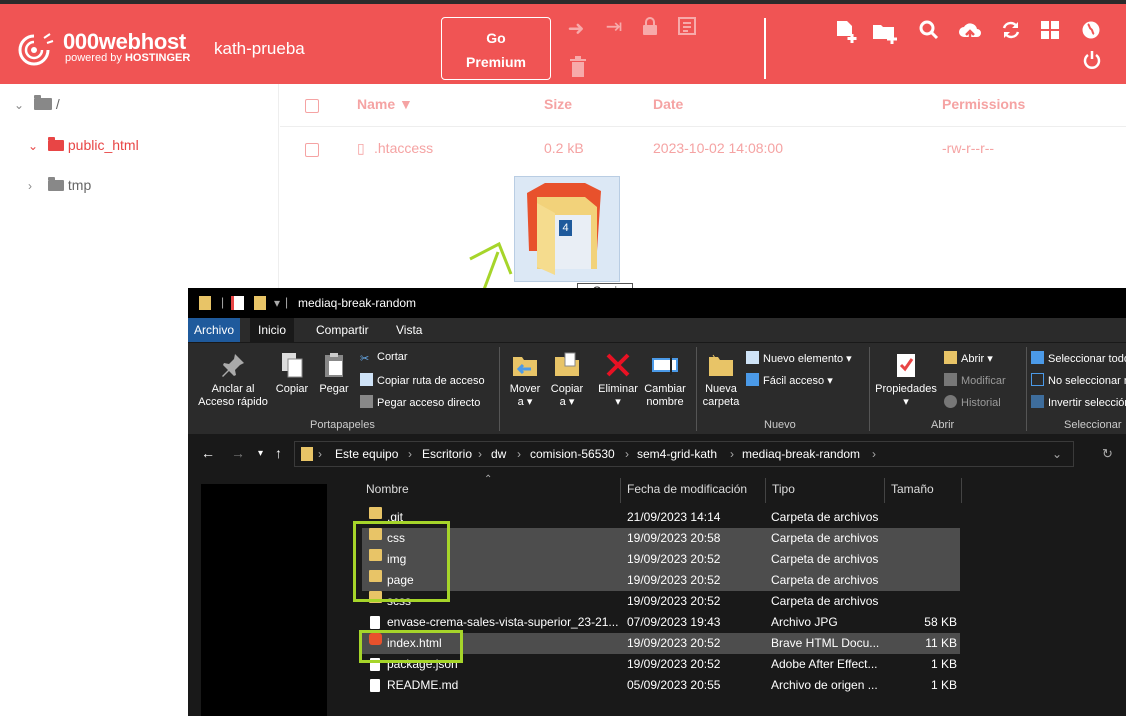  Describe the element at coordinates (498, 454) in the screenshot. I see `breadcrumb-item: dw` at that location.